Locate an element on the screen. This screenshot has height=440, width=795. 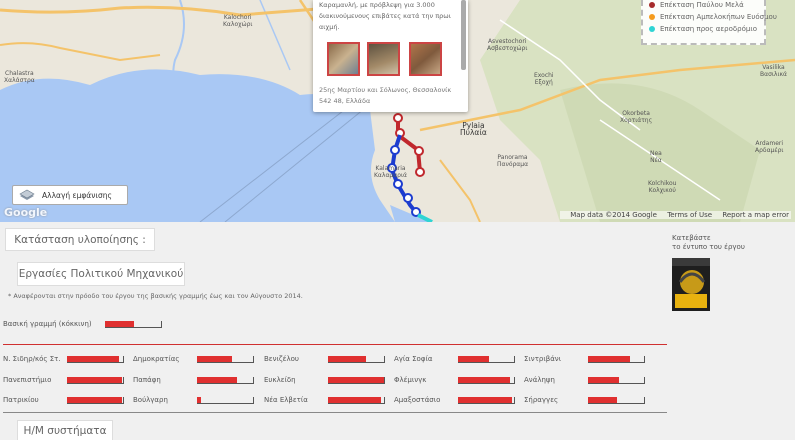
station-label: Ανάληψη is located at coordinates (539, 380).